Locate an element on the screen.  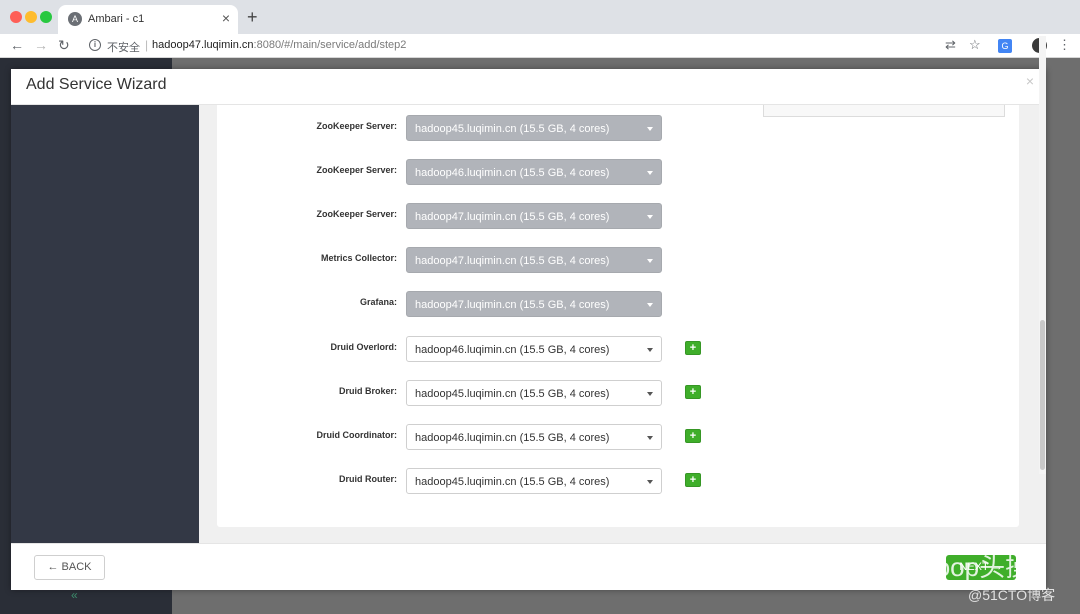
close-window-button is located at coordinates (16, 17).